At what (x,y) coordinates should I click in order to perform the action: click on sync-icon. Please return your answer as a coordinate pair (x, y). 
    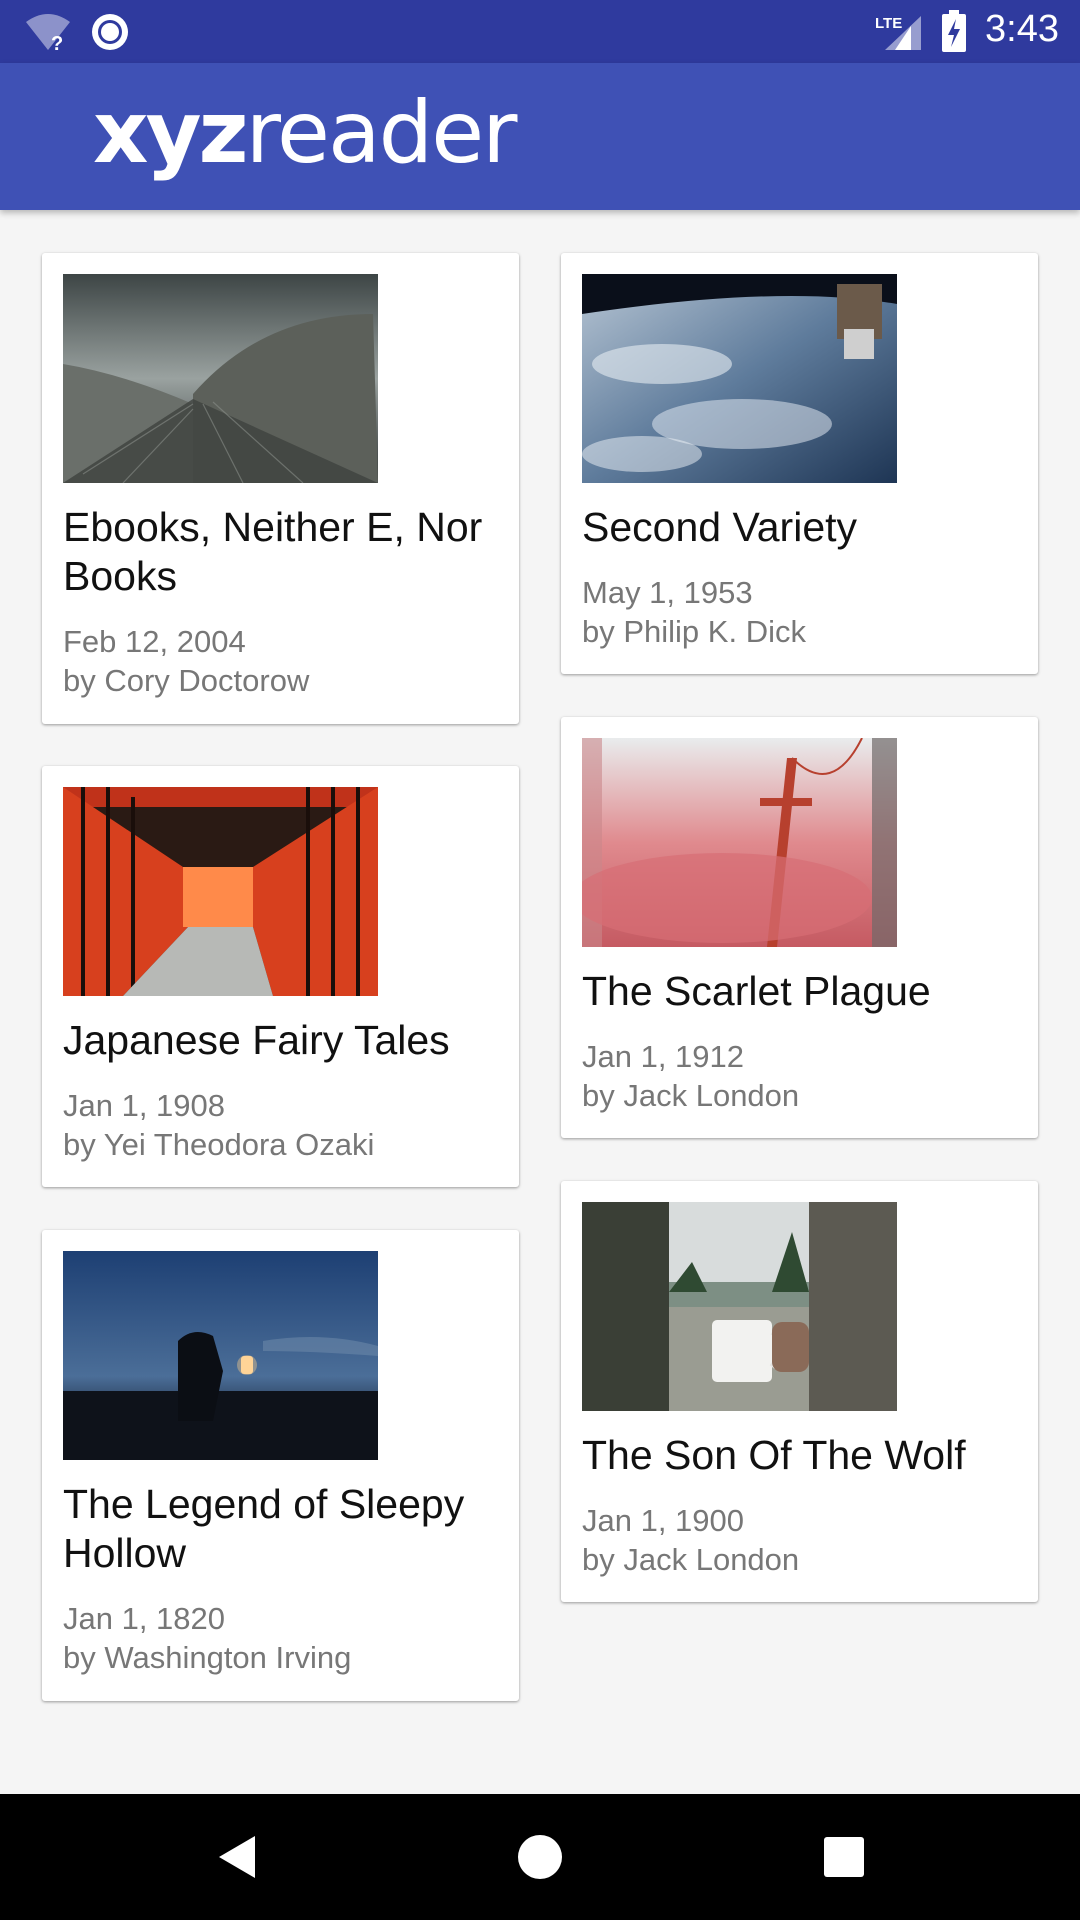
    Looking at the image, I should click on (110, 32).